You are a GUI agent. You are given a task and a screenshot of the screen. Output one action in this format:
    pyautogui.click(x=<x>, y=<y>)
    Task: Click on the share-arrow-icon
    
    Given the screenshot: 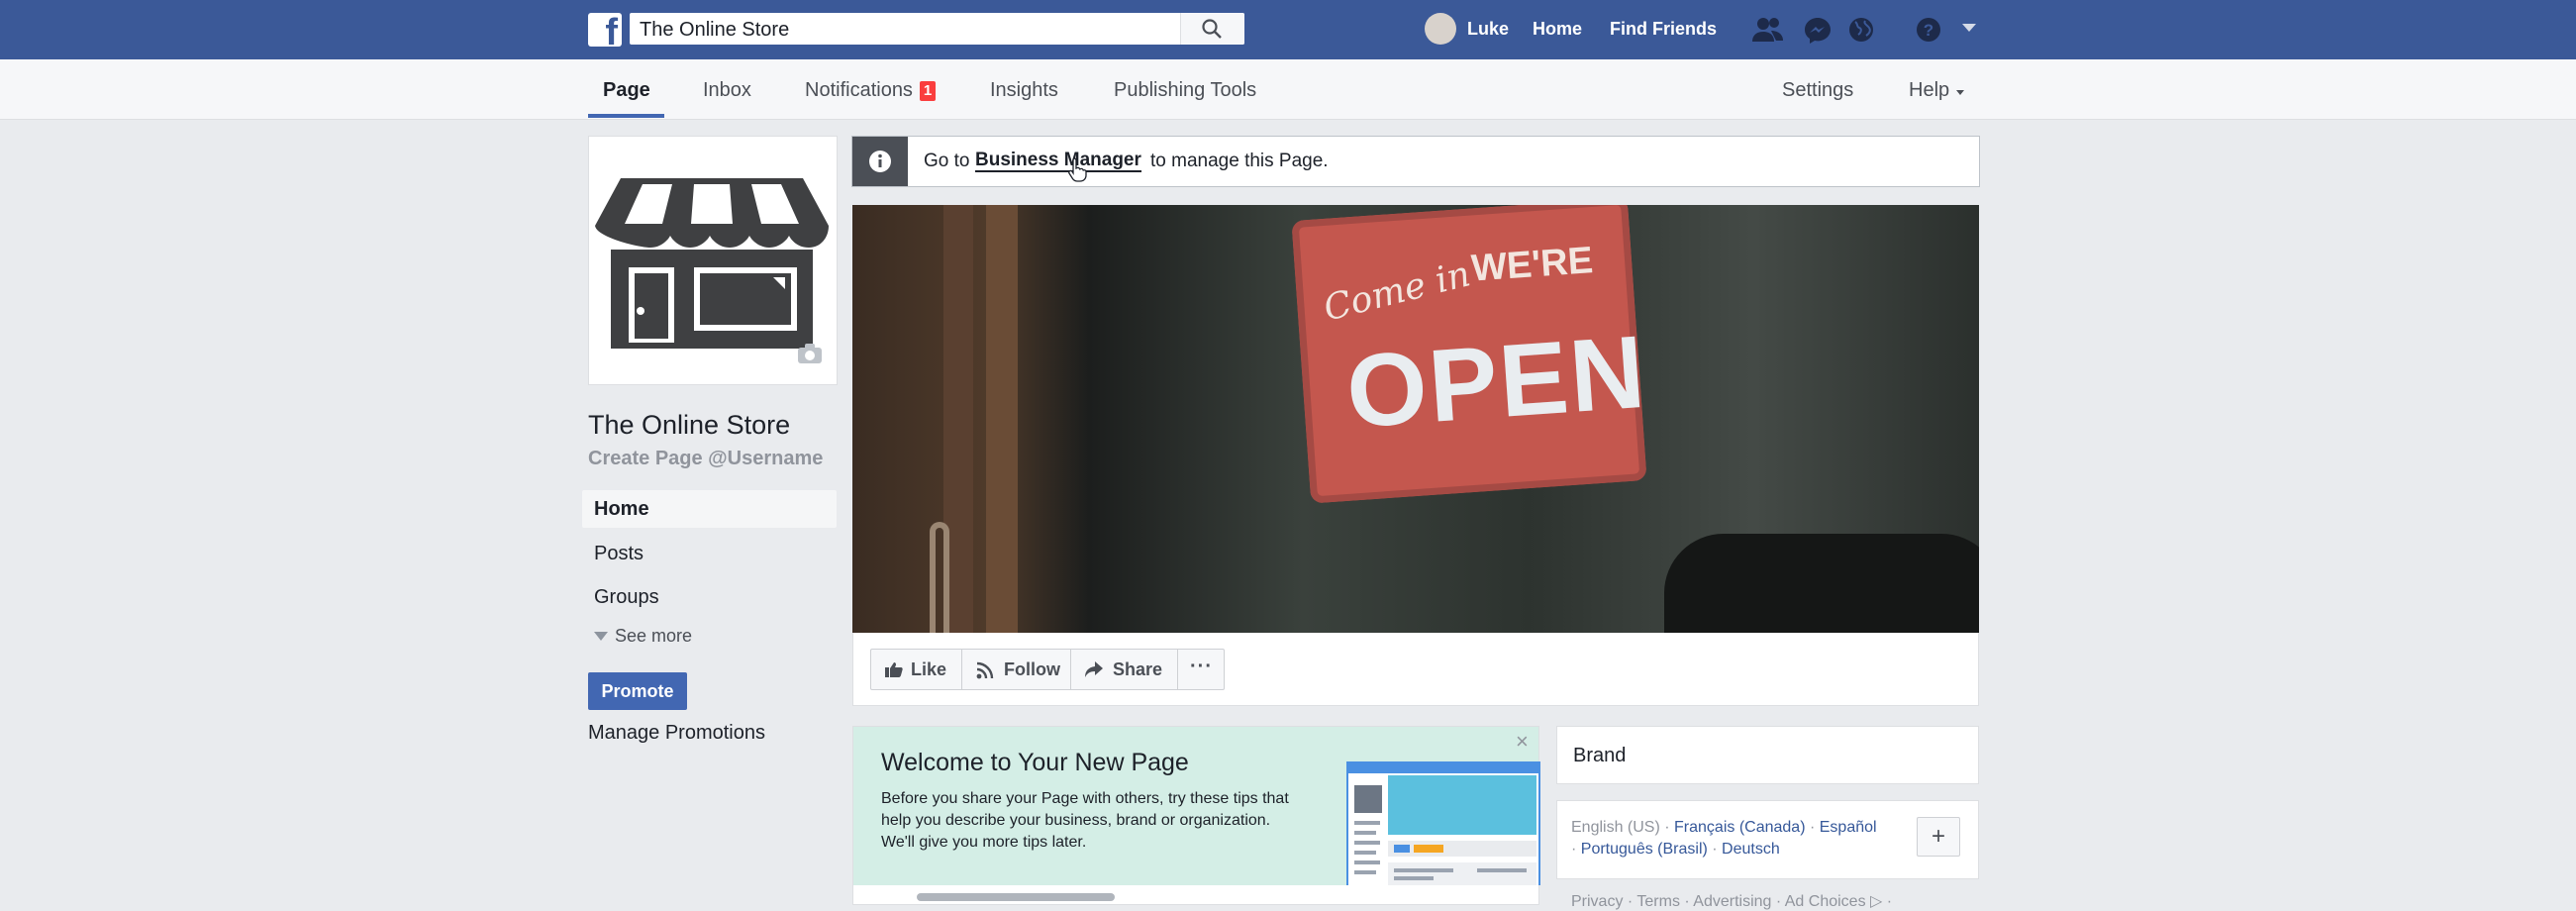 What is the action you would take?
    pyautogui.click(x=1094, y=669)
    